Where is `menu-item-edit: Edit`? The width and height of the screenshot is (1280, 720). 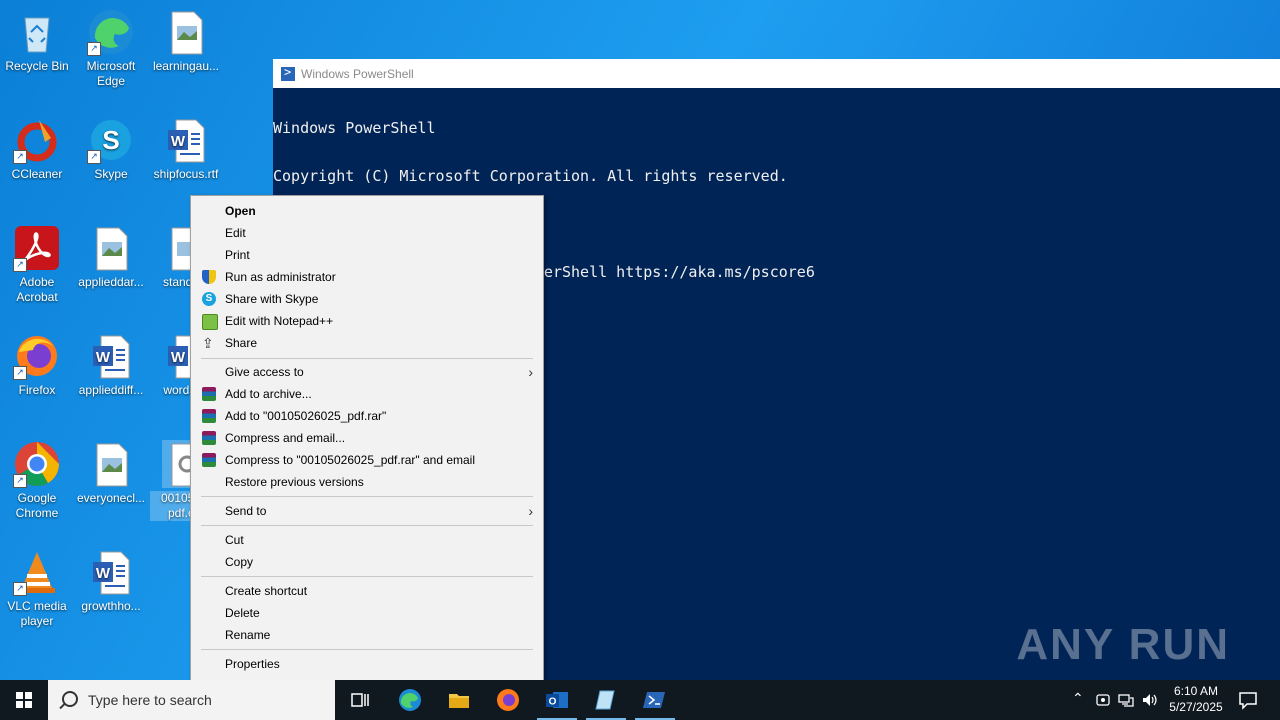 menu-item-edit: Edit is located at coordinates (367, 233).